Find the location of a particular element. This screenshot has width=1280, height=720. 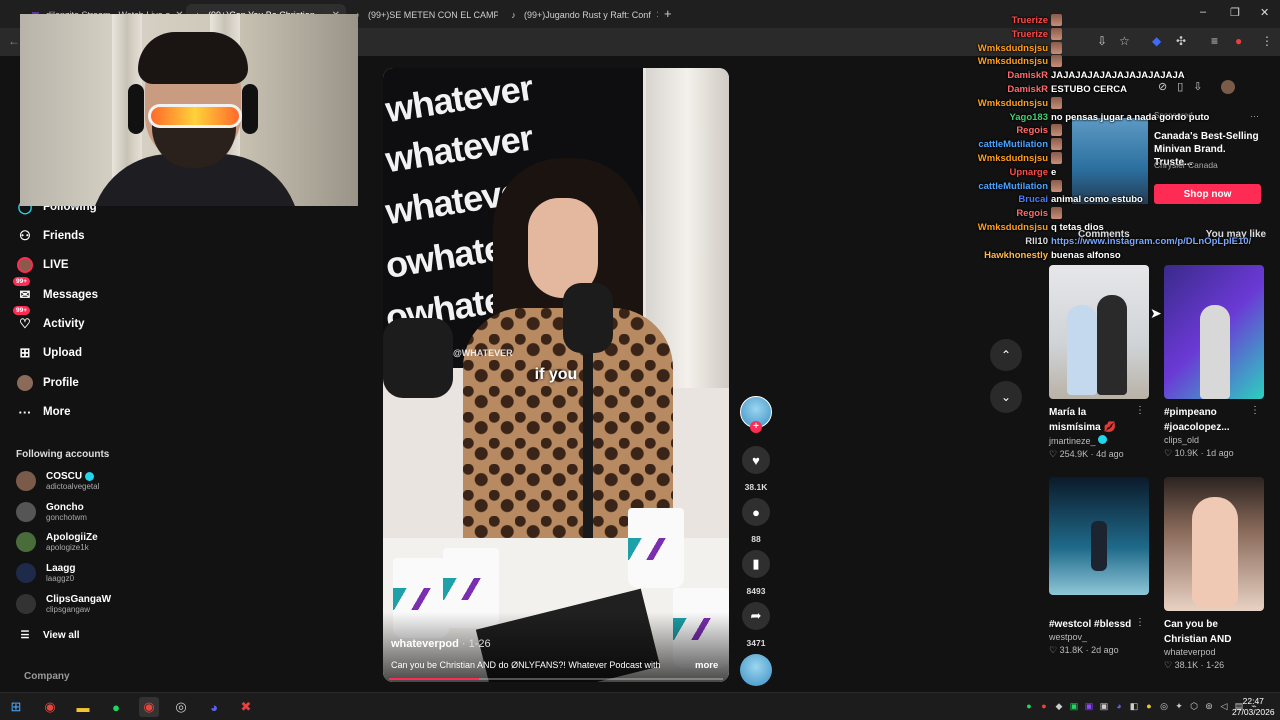

tray-icon: ◕ is located at coordinates (1119, 706).